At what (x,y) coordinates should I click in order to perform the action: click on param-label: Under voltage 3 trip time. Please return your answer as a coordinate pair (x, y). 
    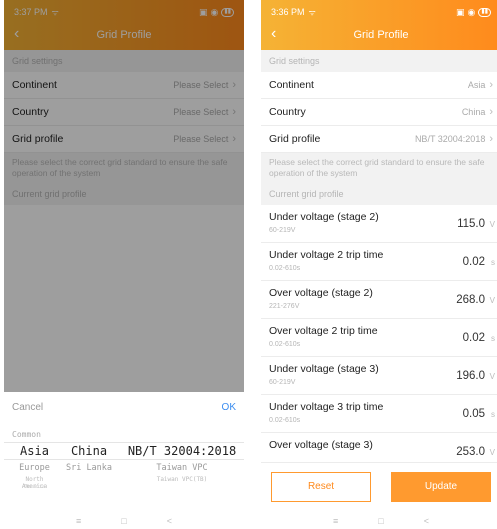
    Looking at the image, I should click on (326, 407).